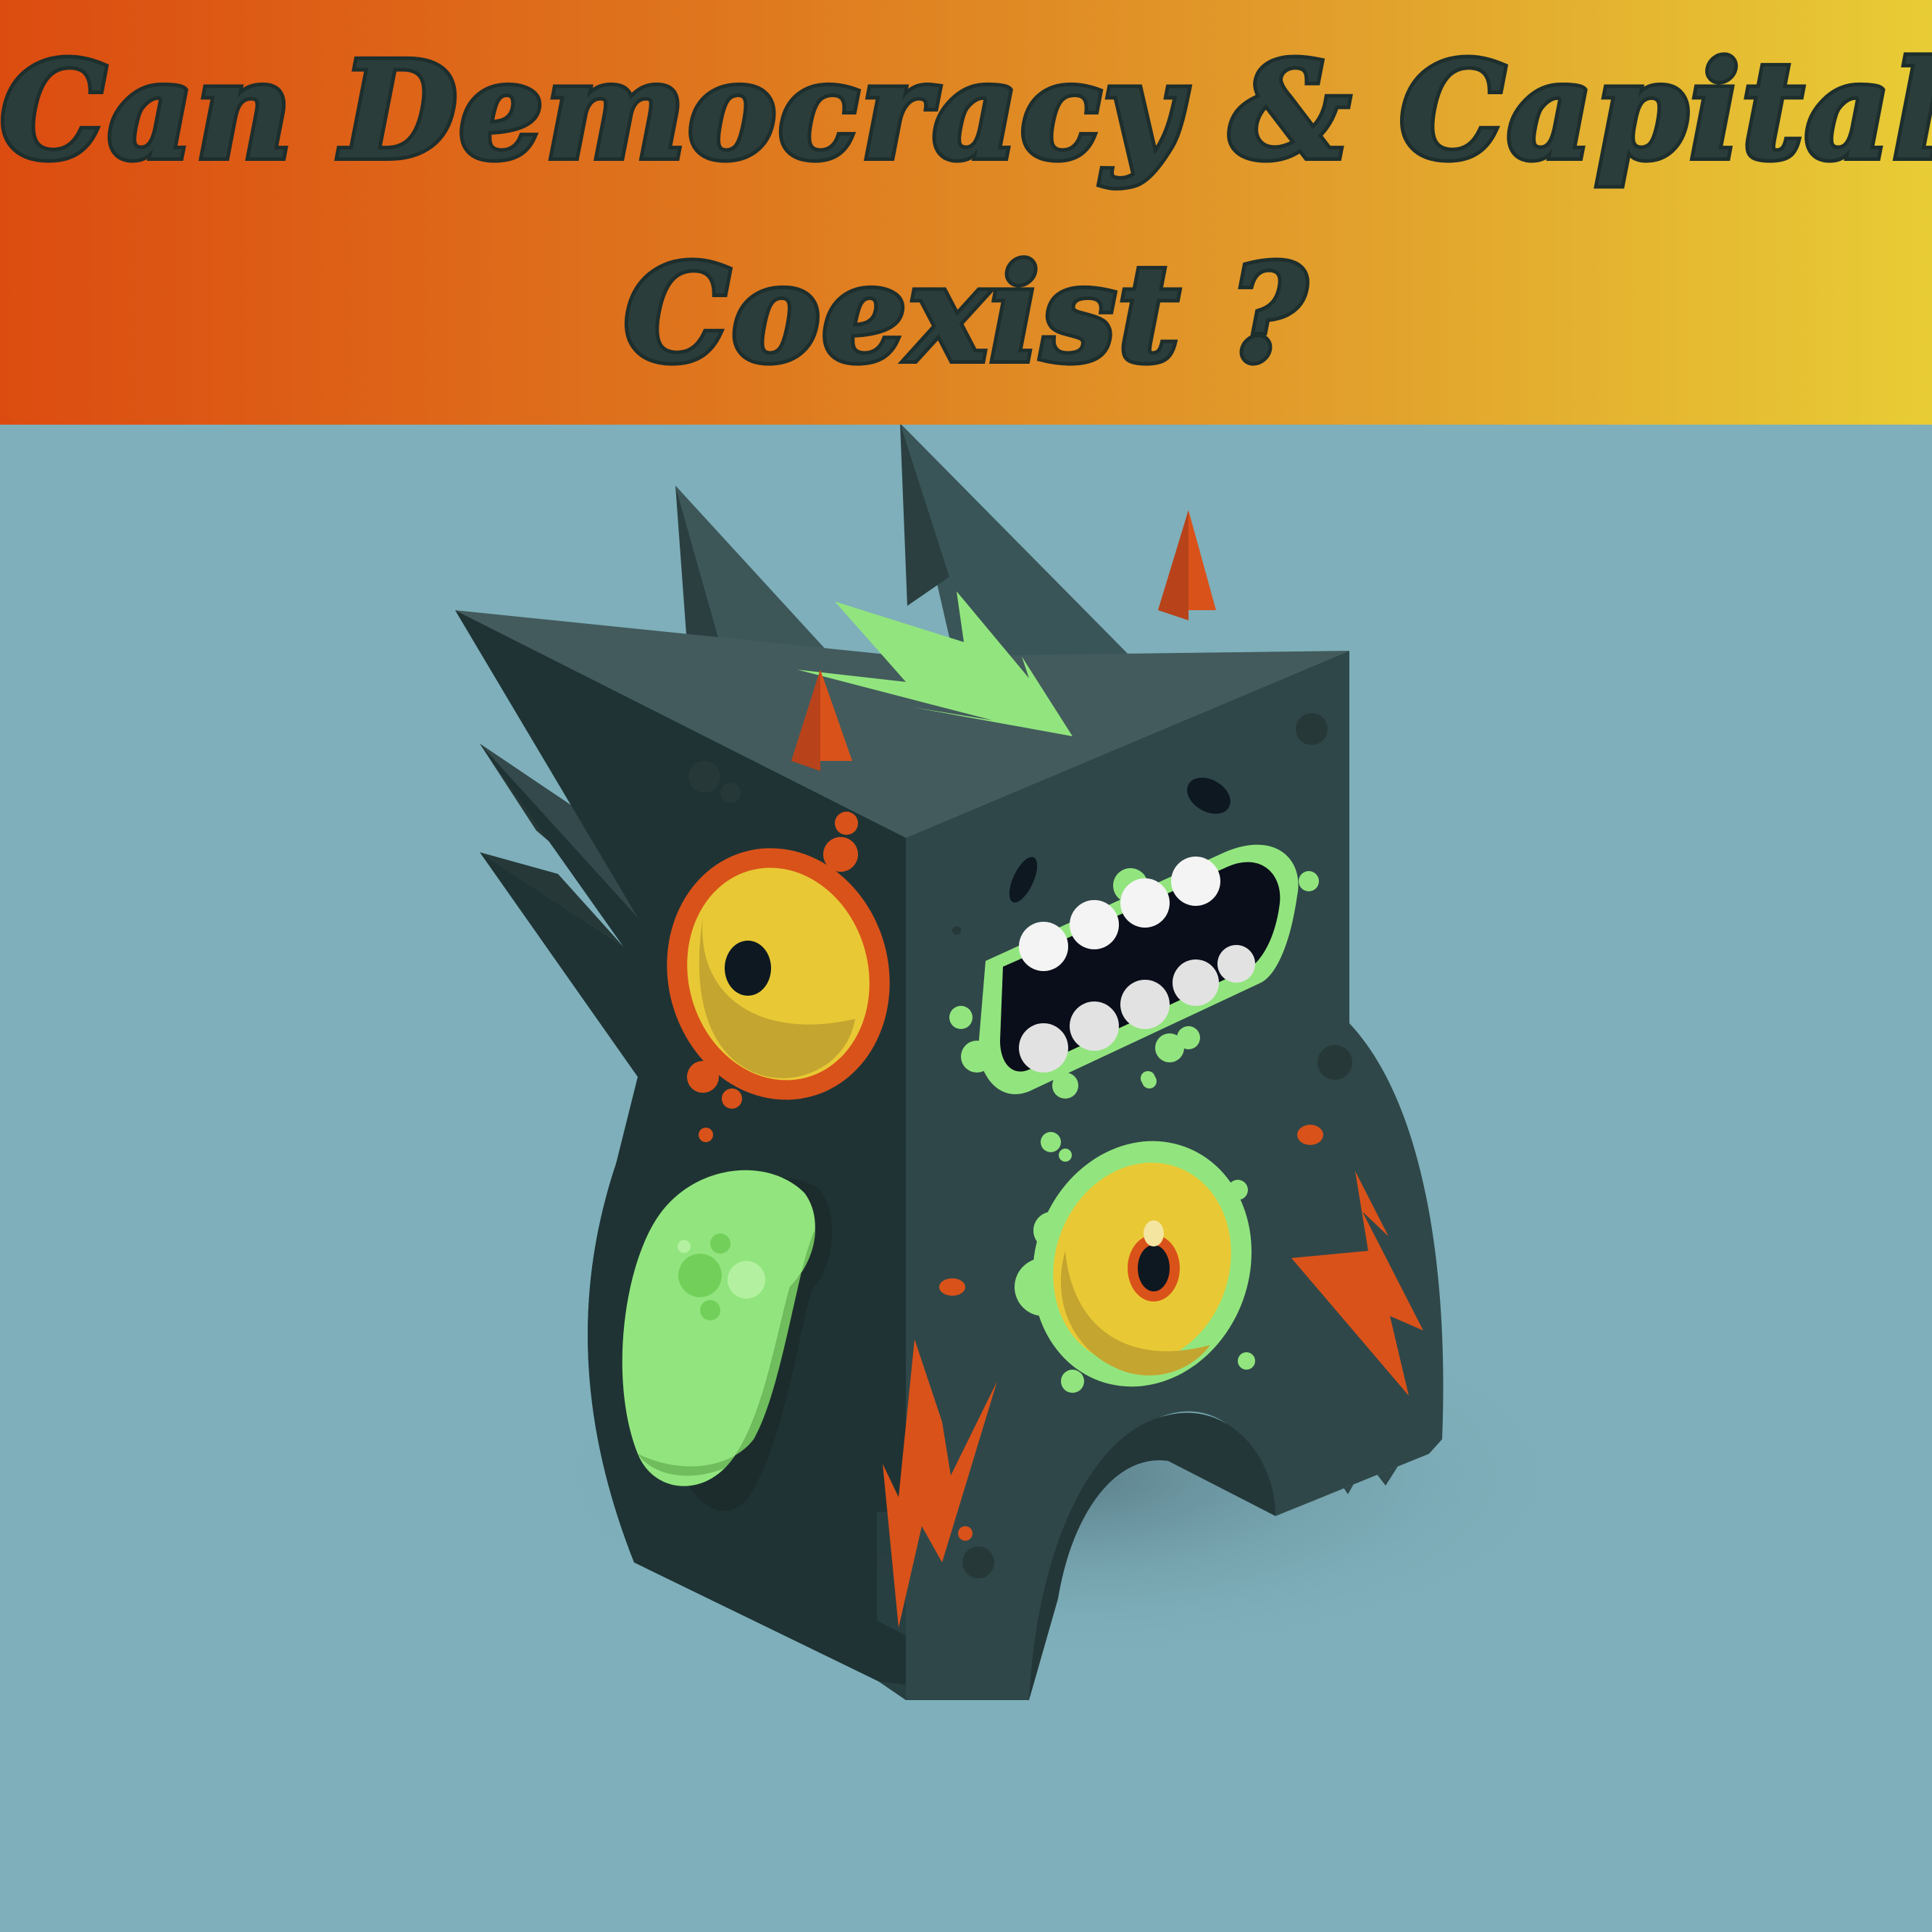  Describe the element at coordinates (965, 314) in the screenshot. I see `title-line-2: Coexist ?` at that location.